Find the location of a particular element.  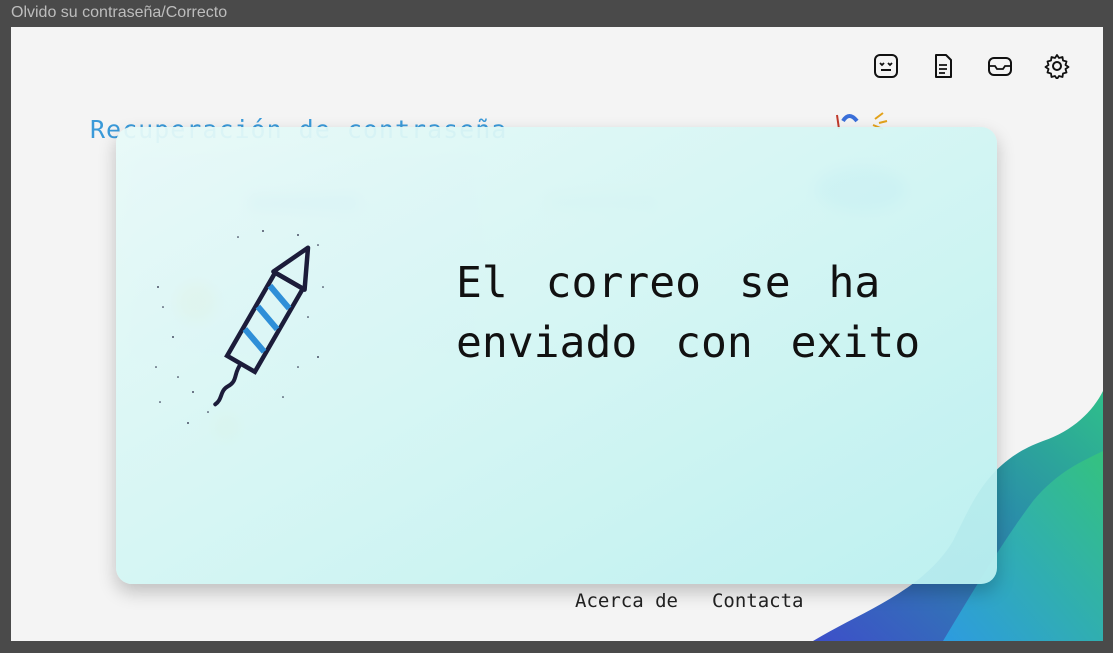

success-message: El correo se ha enviado con exito is located at coordinates (688, 313).